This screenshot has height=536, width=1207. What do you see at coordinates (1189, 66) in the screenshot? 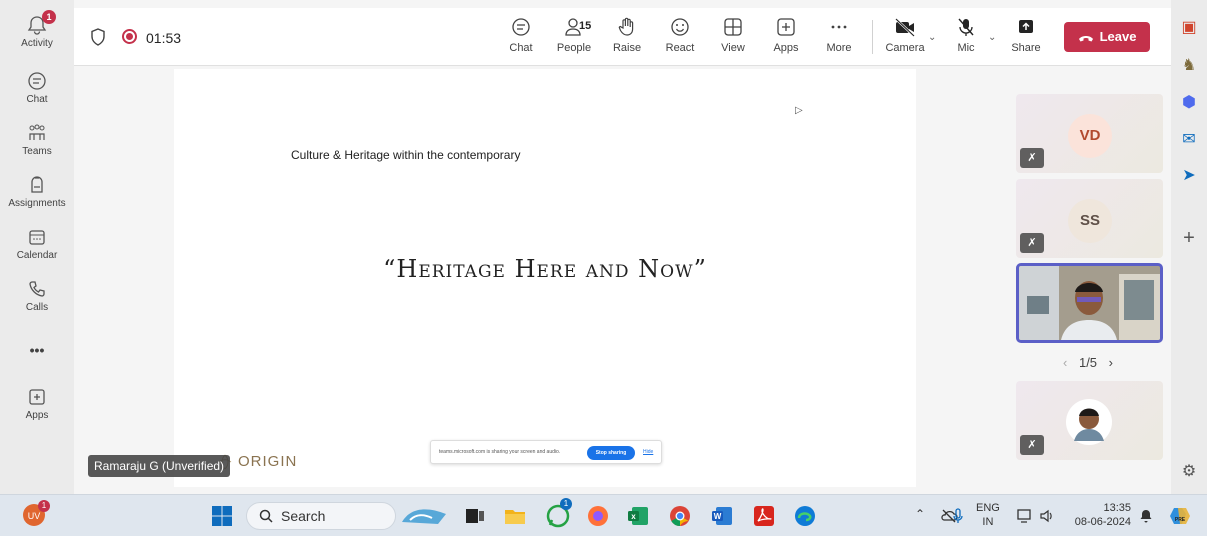
I see `people-app-icon: ♞` at bounding box center [1189, 66].